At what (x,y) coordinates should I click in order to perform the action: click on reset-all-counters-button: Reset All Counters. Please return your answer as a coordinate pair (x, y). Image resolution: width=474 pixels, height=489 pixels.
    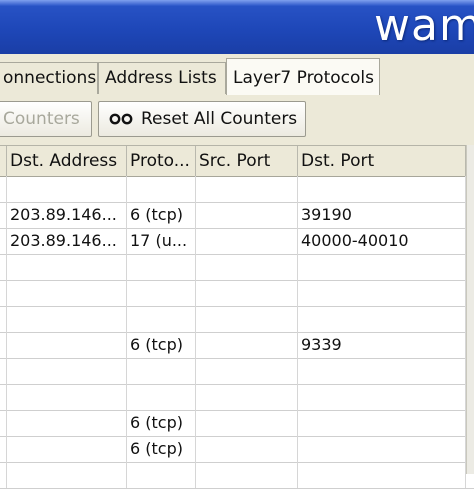
    Looking at the image, I should click on (202, 119).